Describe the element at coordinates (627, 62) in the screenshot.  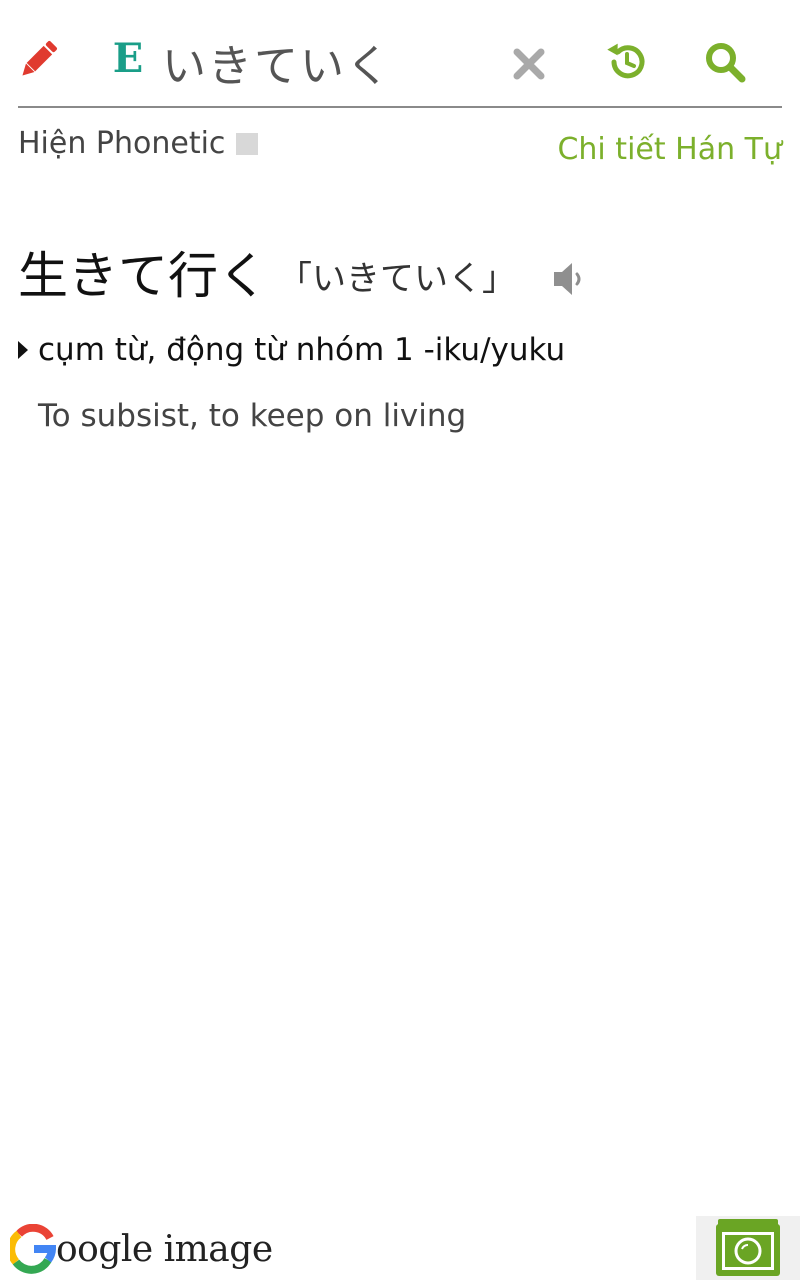
I see `history-icon` at that location.